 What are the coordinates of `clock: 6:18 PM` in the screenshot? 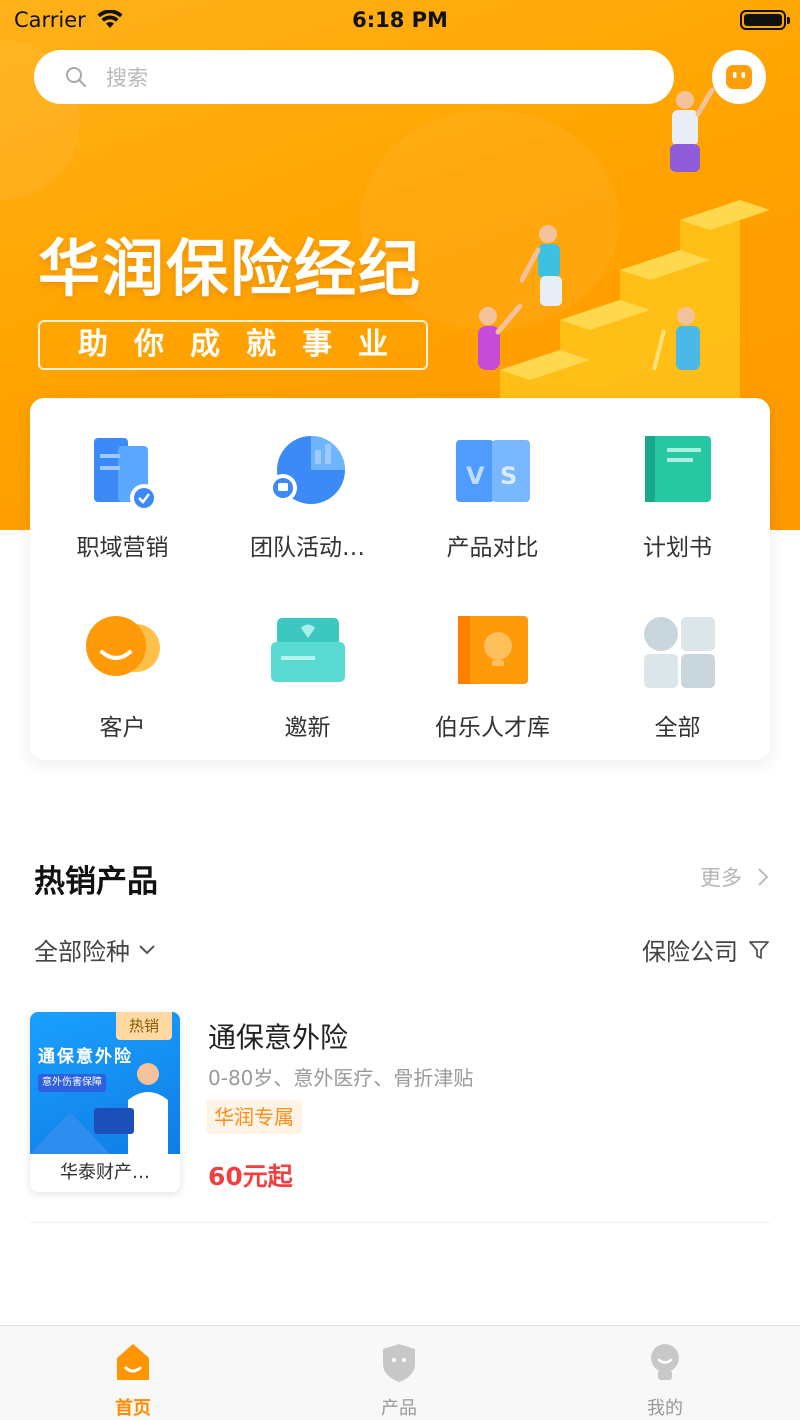 It's located at (400, 20).